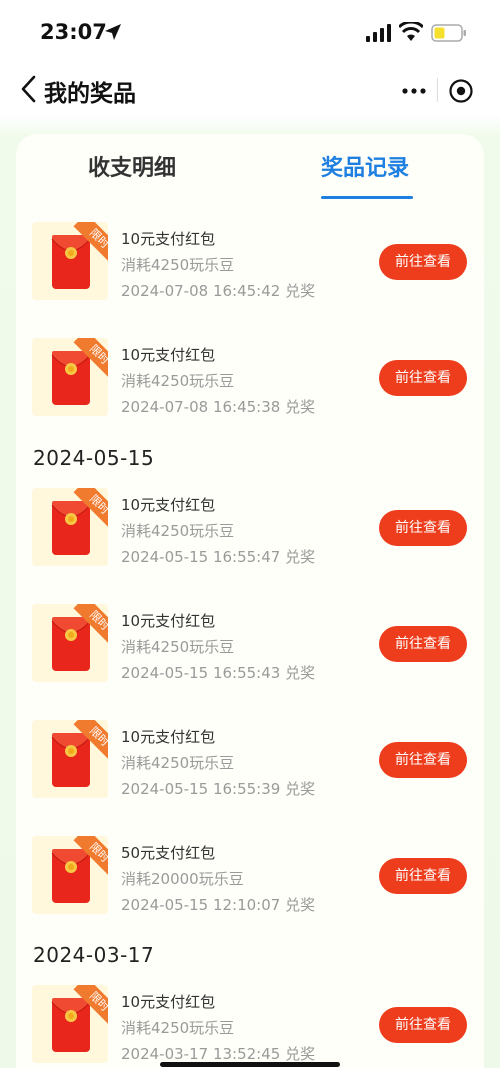 Image resolution: width=500 pixels, height=1068 pixels. I want to click on tab-income-expense: 收支明细, so click(132, 166).